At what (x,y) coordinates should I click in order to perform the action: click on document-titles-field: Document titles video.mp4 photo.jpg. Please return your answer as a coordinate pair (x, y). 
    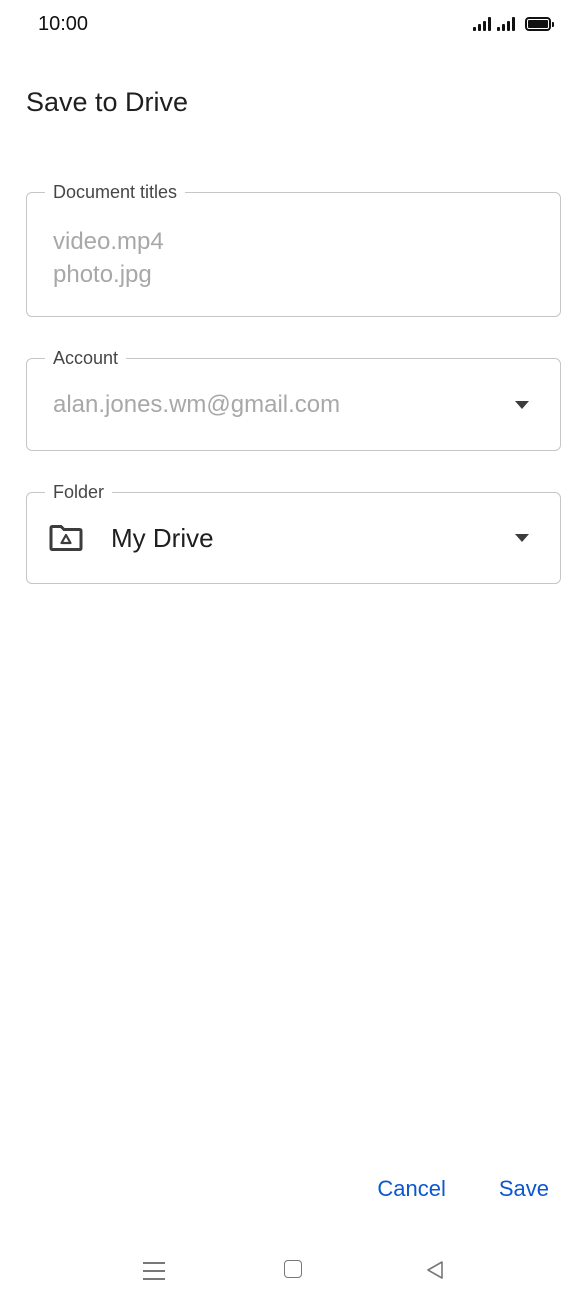
    Looking at the image, I should click on (293, 249).